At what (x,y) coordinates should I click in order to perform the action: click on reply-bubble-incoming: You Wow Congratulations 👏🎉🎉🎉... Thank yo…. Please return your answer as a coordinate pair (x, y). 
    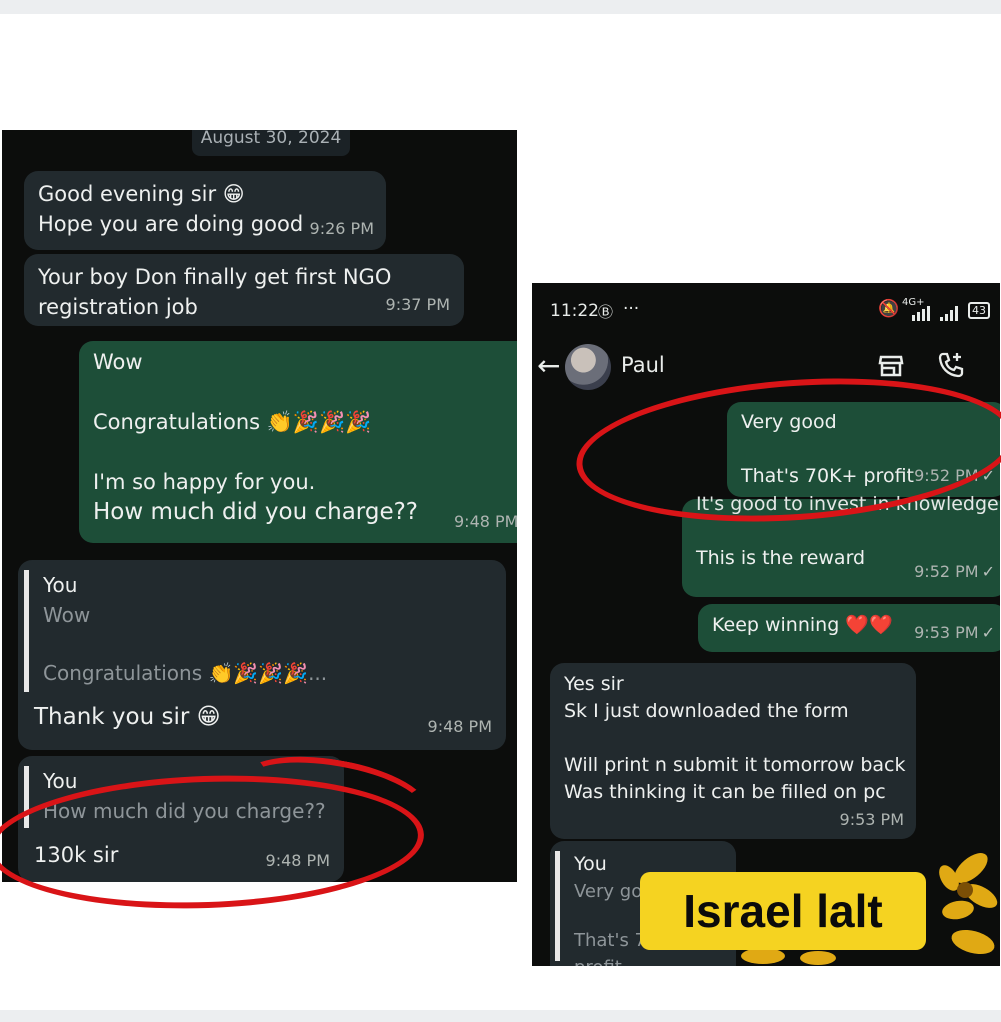
    Looking at the image, I should click on (262, 655).